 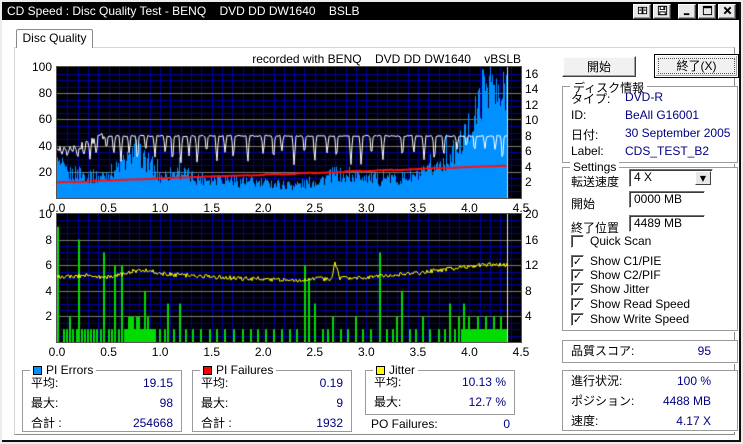 What do you see at coordinates (46, 423) in the screenshot?
I see `pi-errors-total-label: 合計 :` at bounding box center [46, 423].